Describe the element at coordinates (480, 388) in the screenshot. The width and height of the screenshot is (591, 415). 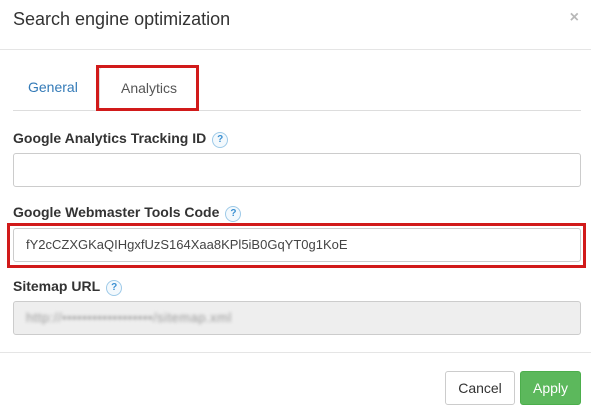
I see `cancel-button: Cancel` at that location.